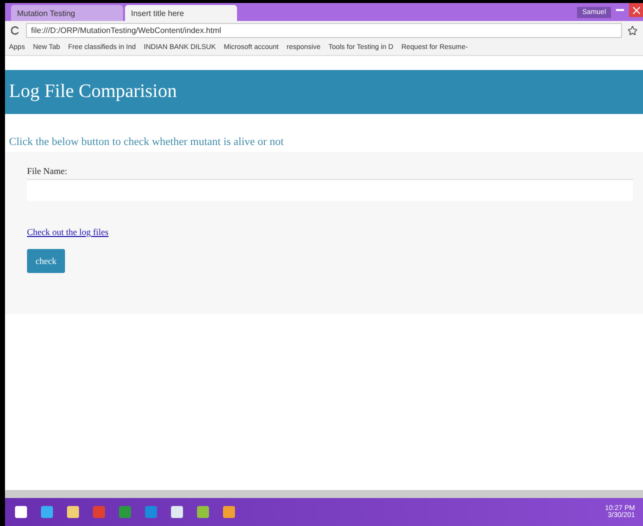 The height and width of the screenshot is (526, 643). I want to click on page-title: Log File Comparision, so click(93, 92).